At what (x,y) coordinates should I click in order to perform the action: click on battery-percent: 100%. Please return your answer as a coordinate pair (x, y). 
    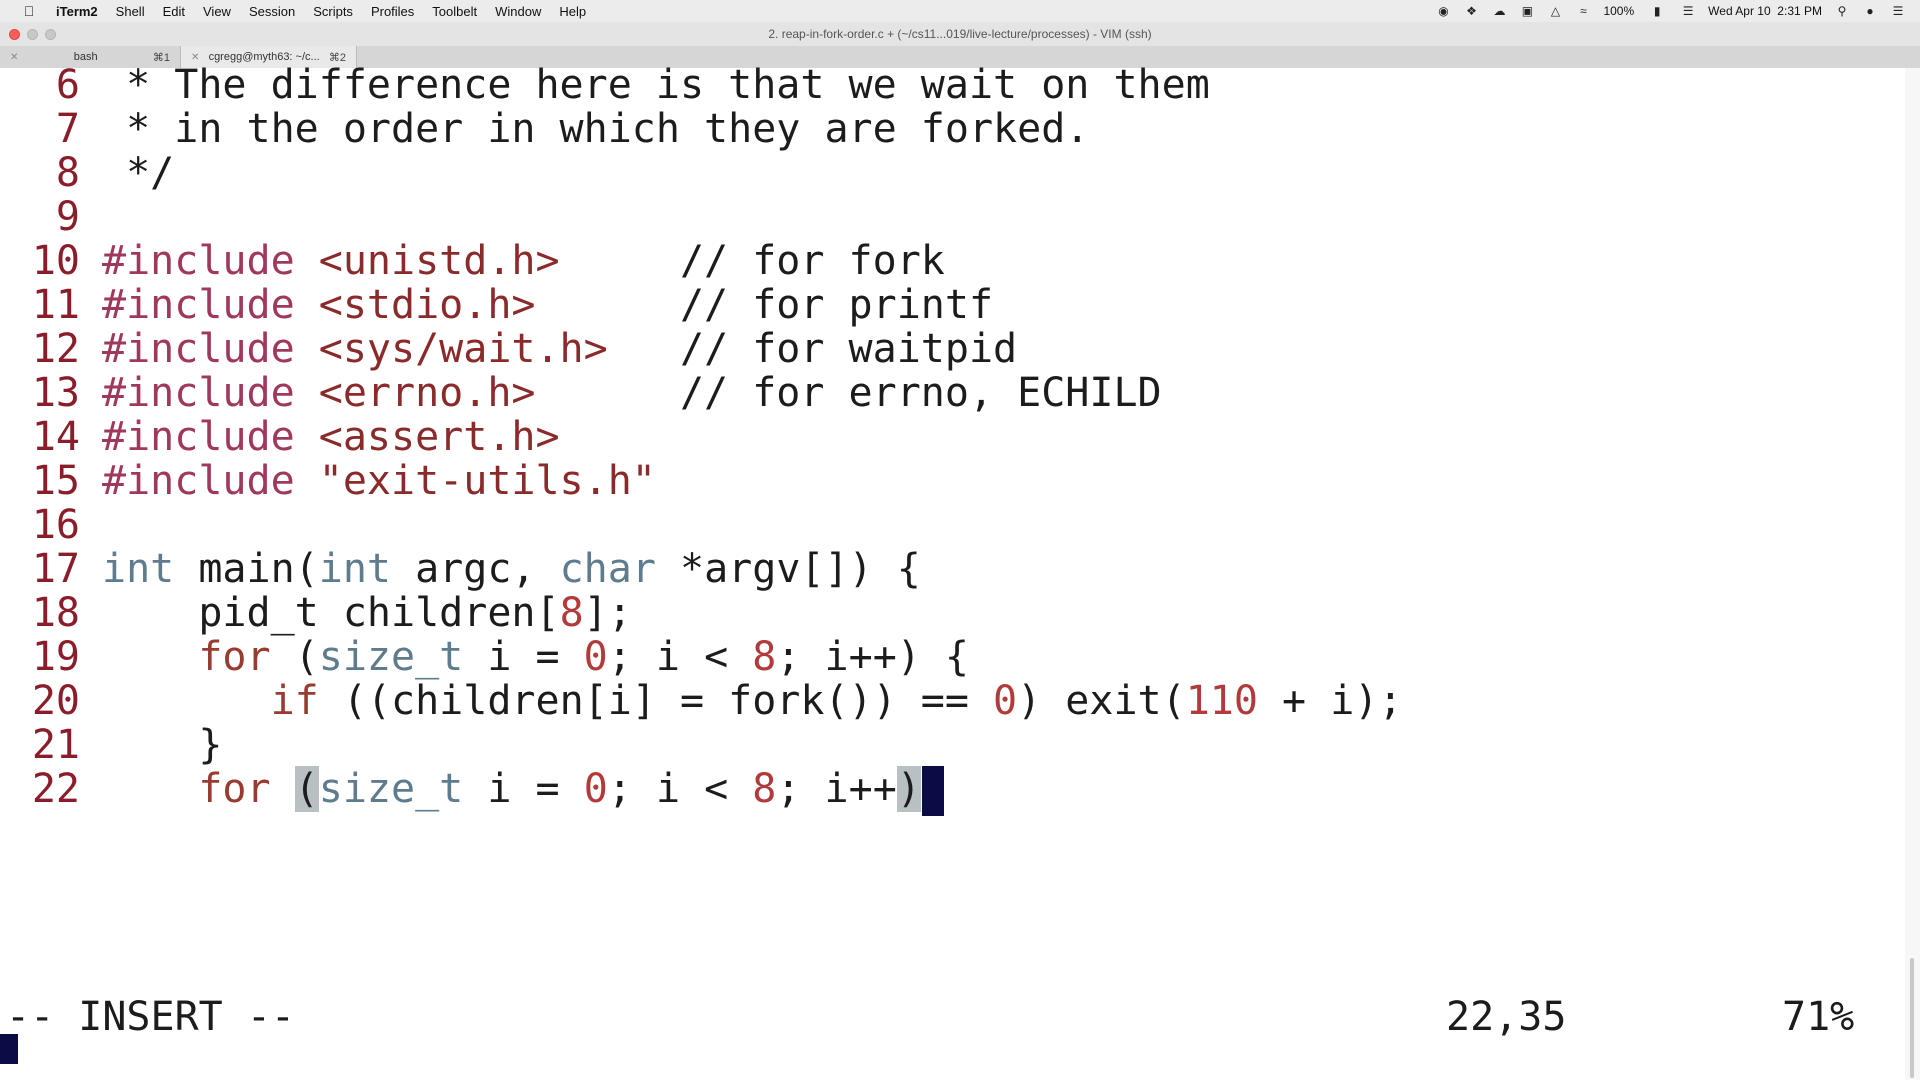
    Looking at the image, I should click on (1619, 11).